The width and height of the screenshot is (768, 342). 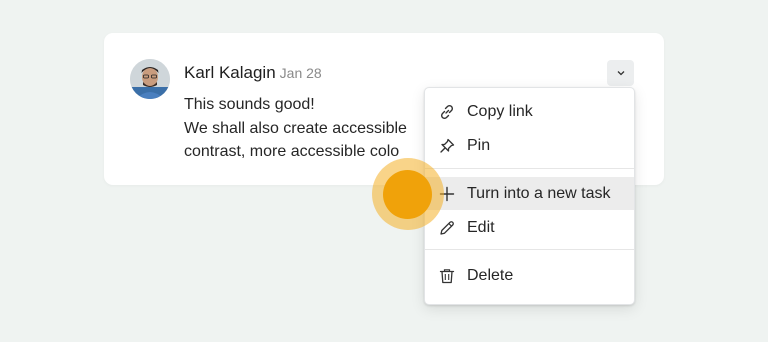 I want to click on link-icon, so click(x=447, y=112).